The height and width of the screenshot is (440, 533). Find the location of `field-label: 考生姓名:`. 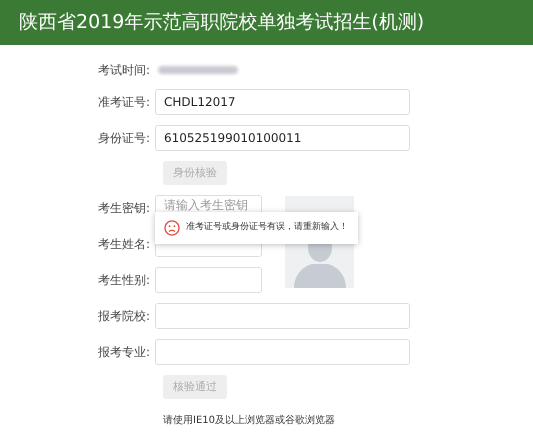

field-label: 考生姓名: is located at coordinates (123, 244).